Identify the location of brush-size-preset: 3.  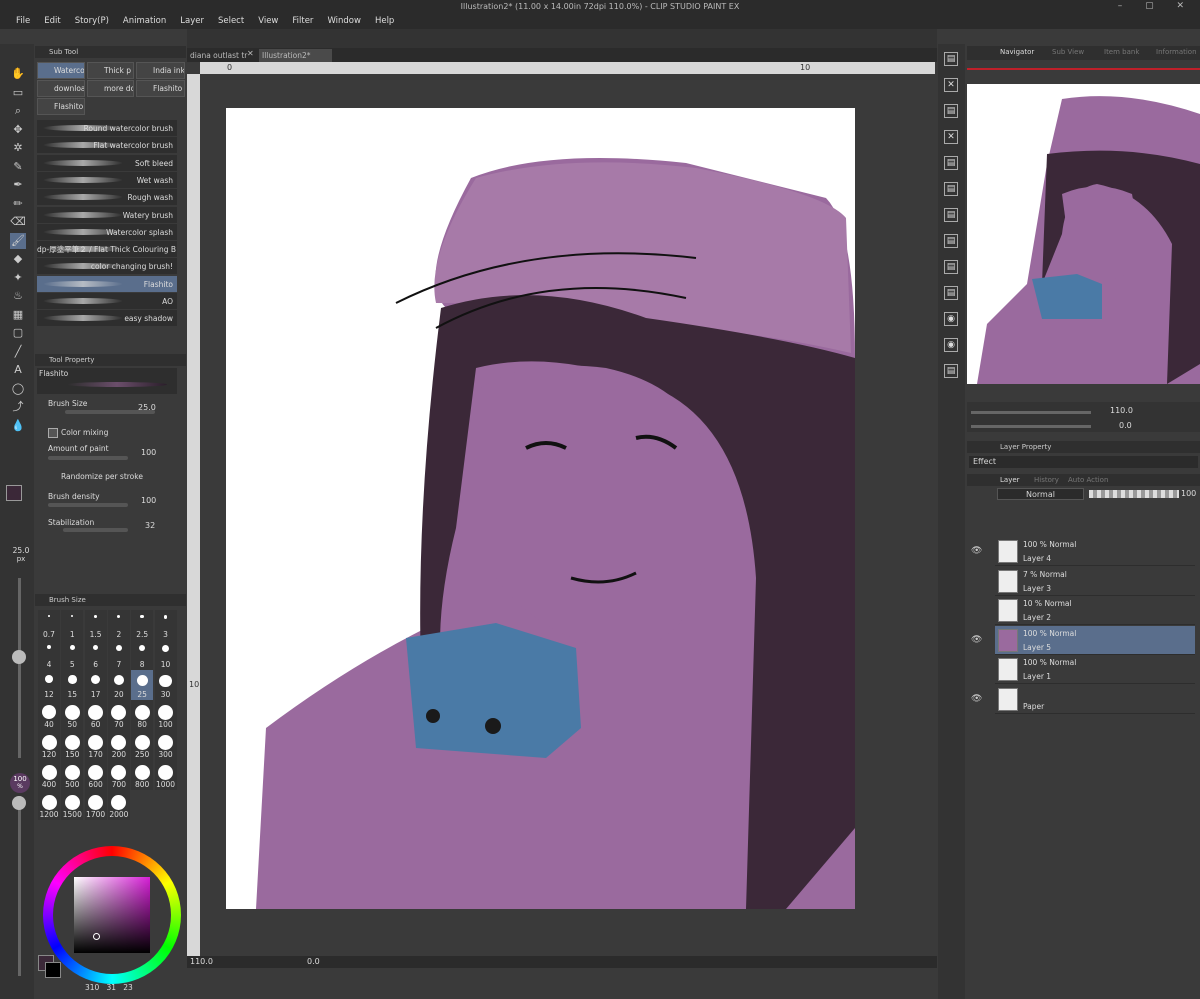
(165, 625).